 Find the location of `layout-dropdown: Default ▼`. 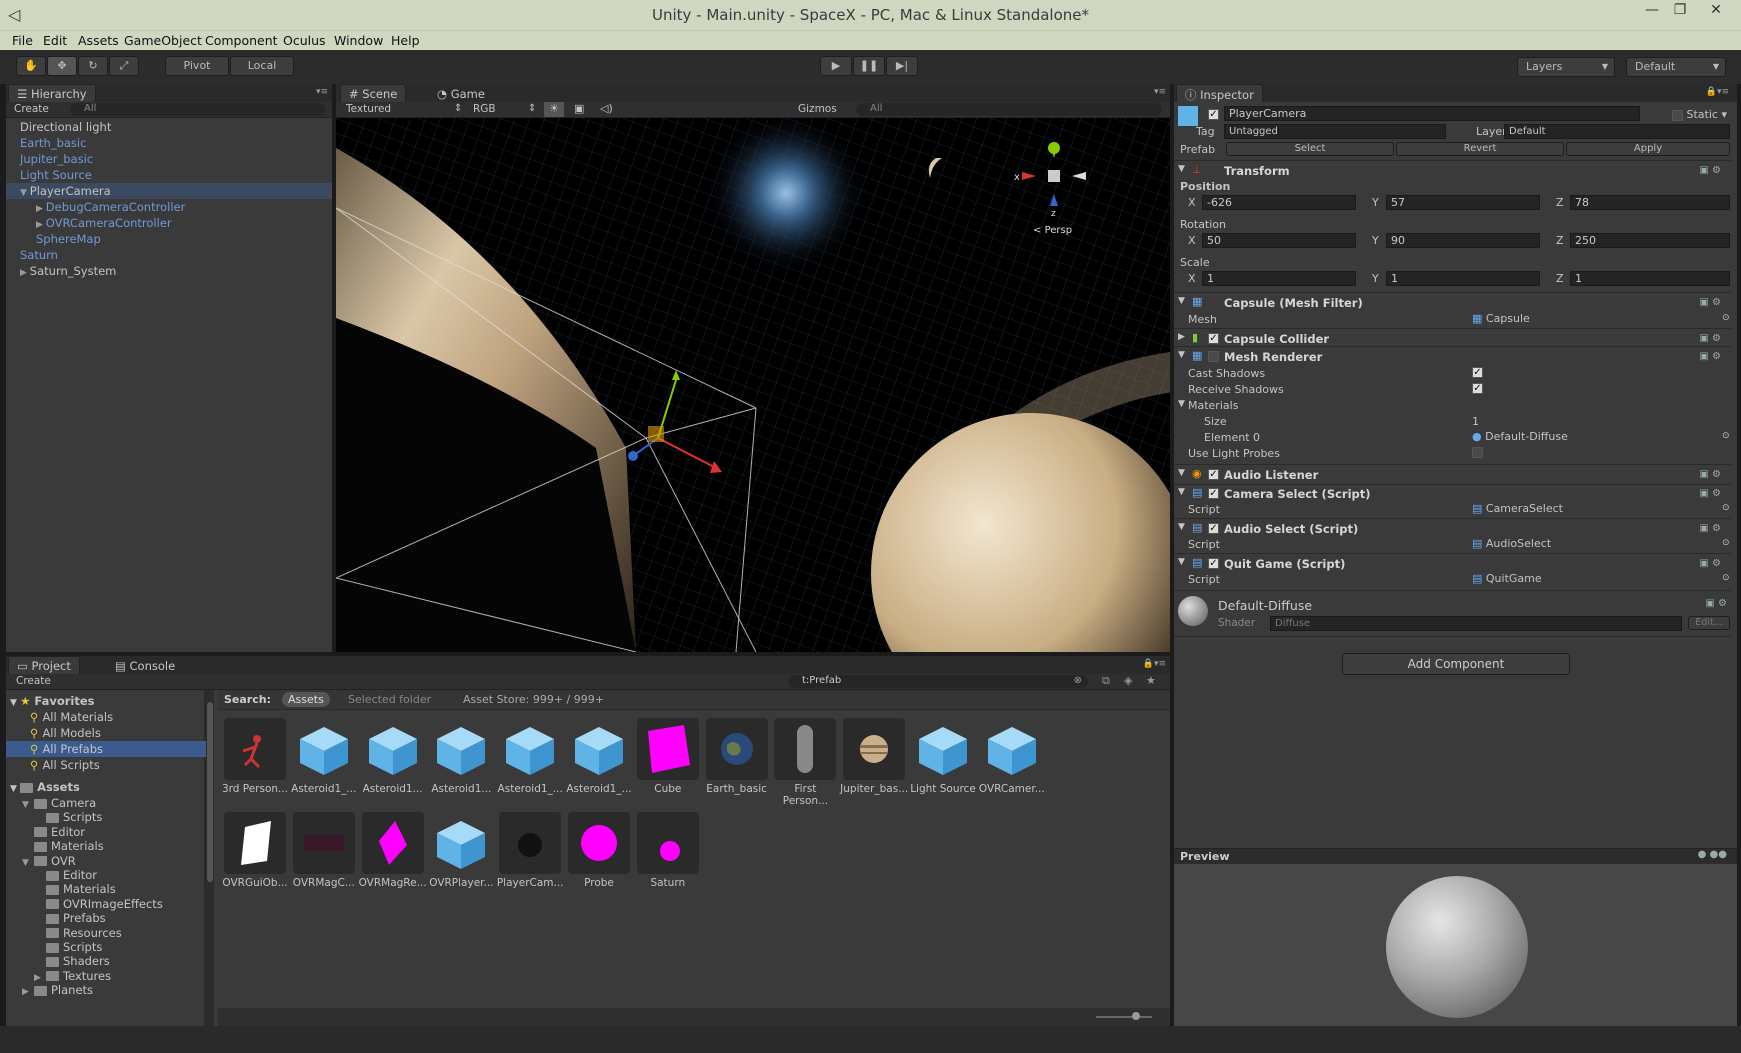

layout-dropdown: Default ▼ is located at coordinates (1676, 67).